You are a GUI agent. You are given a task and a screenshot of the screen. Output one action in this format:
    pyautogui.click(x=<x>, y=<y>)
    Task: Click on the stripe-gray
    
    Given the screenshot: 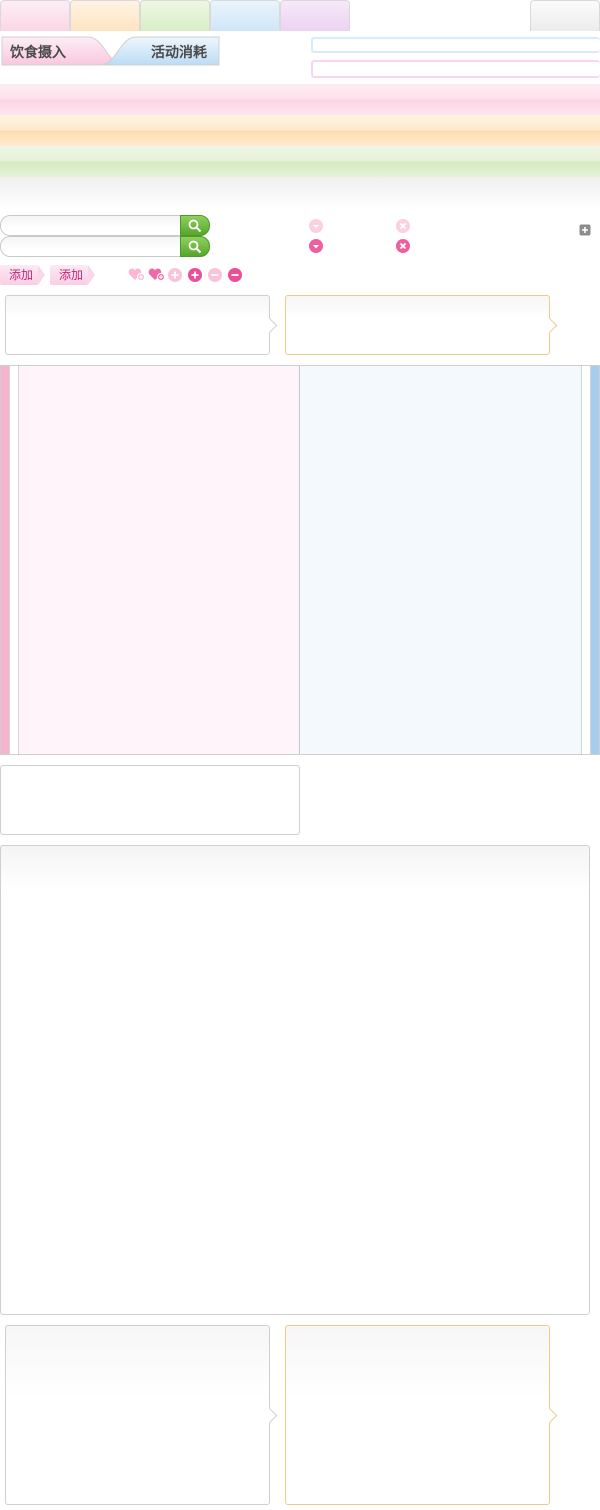 What is the action you would take?
    pyautogui.click(x=300, y=193)
    